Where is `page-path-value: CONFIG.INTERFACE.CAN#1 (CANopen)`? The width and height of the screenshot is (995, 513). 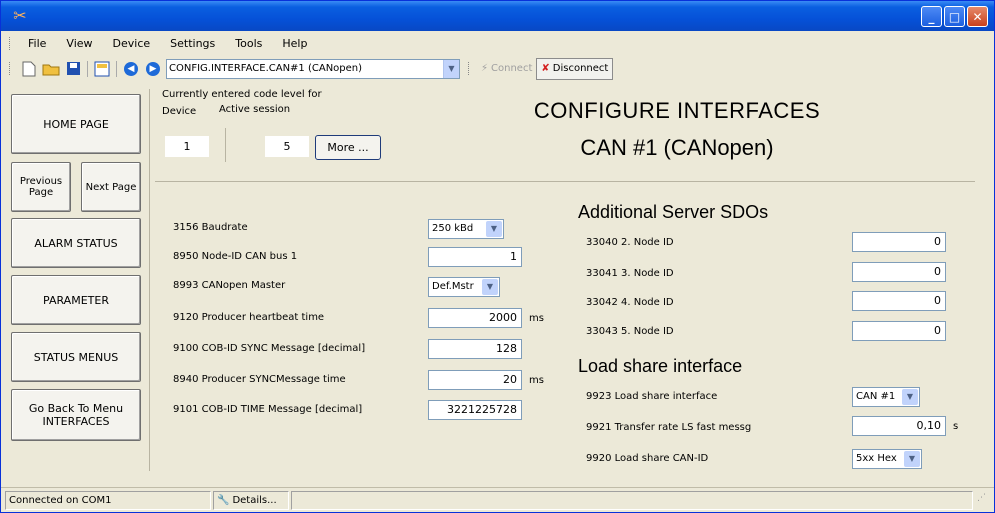 page-path-value: CONFIG.INTERFACE.CAN#1 (CANopen) is located at coordinates (266, 68).